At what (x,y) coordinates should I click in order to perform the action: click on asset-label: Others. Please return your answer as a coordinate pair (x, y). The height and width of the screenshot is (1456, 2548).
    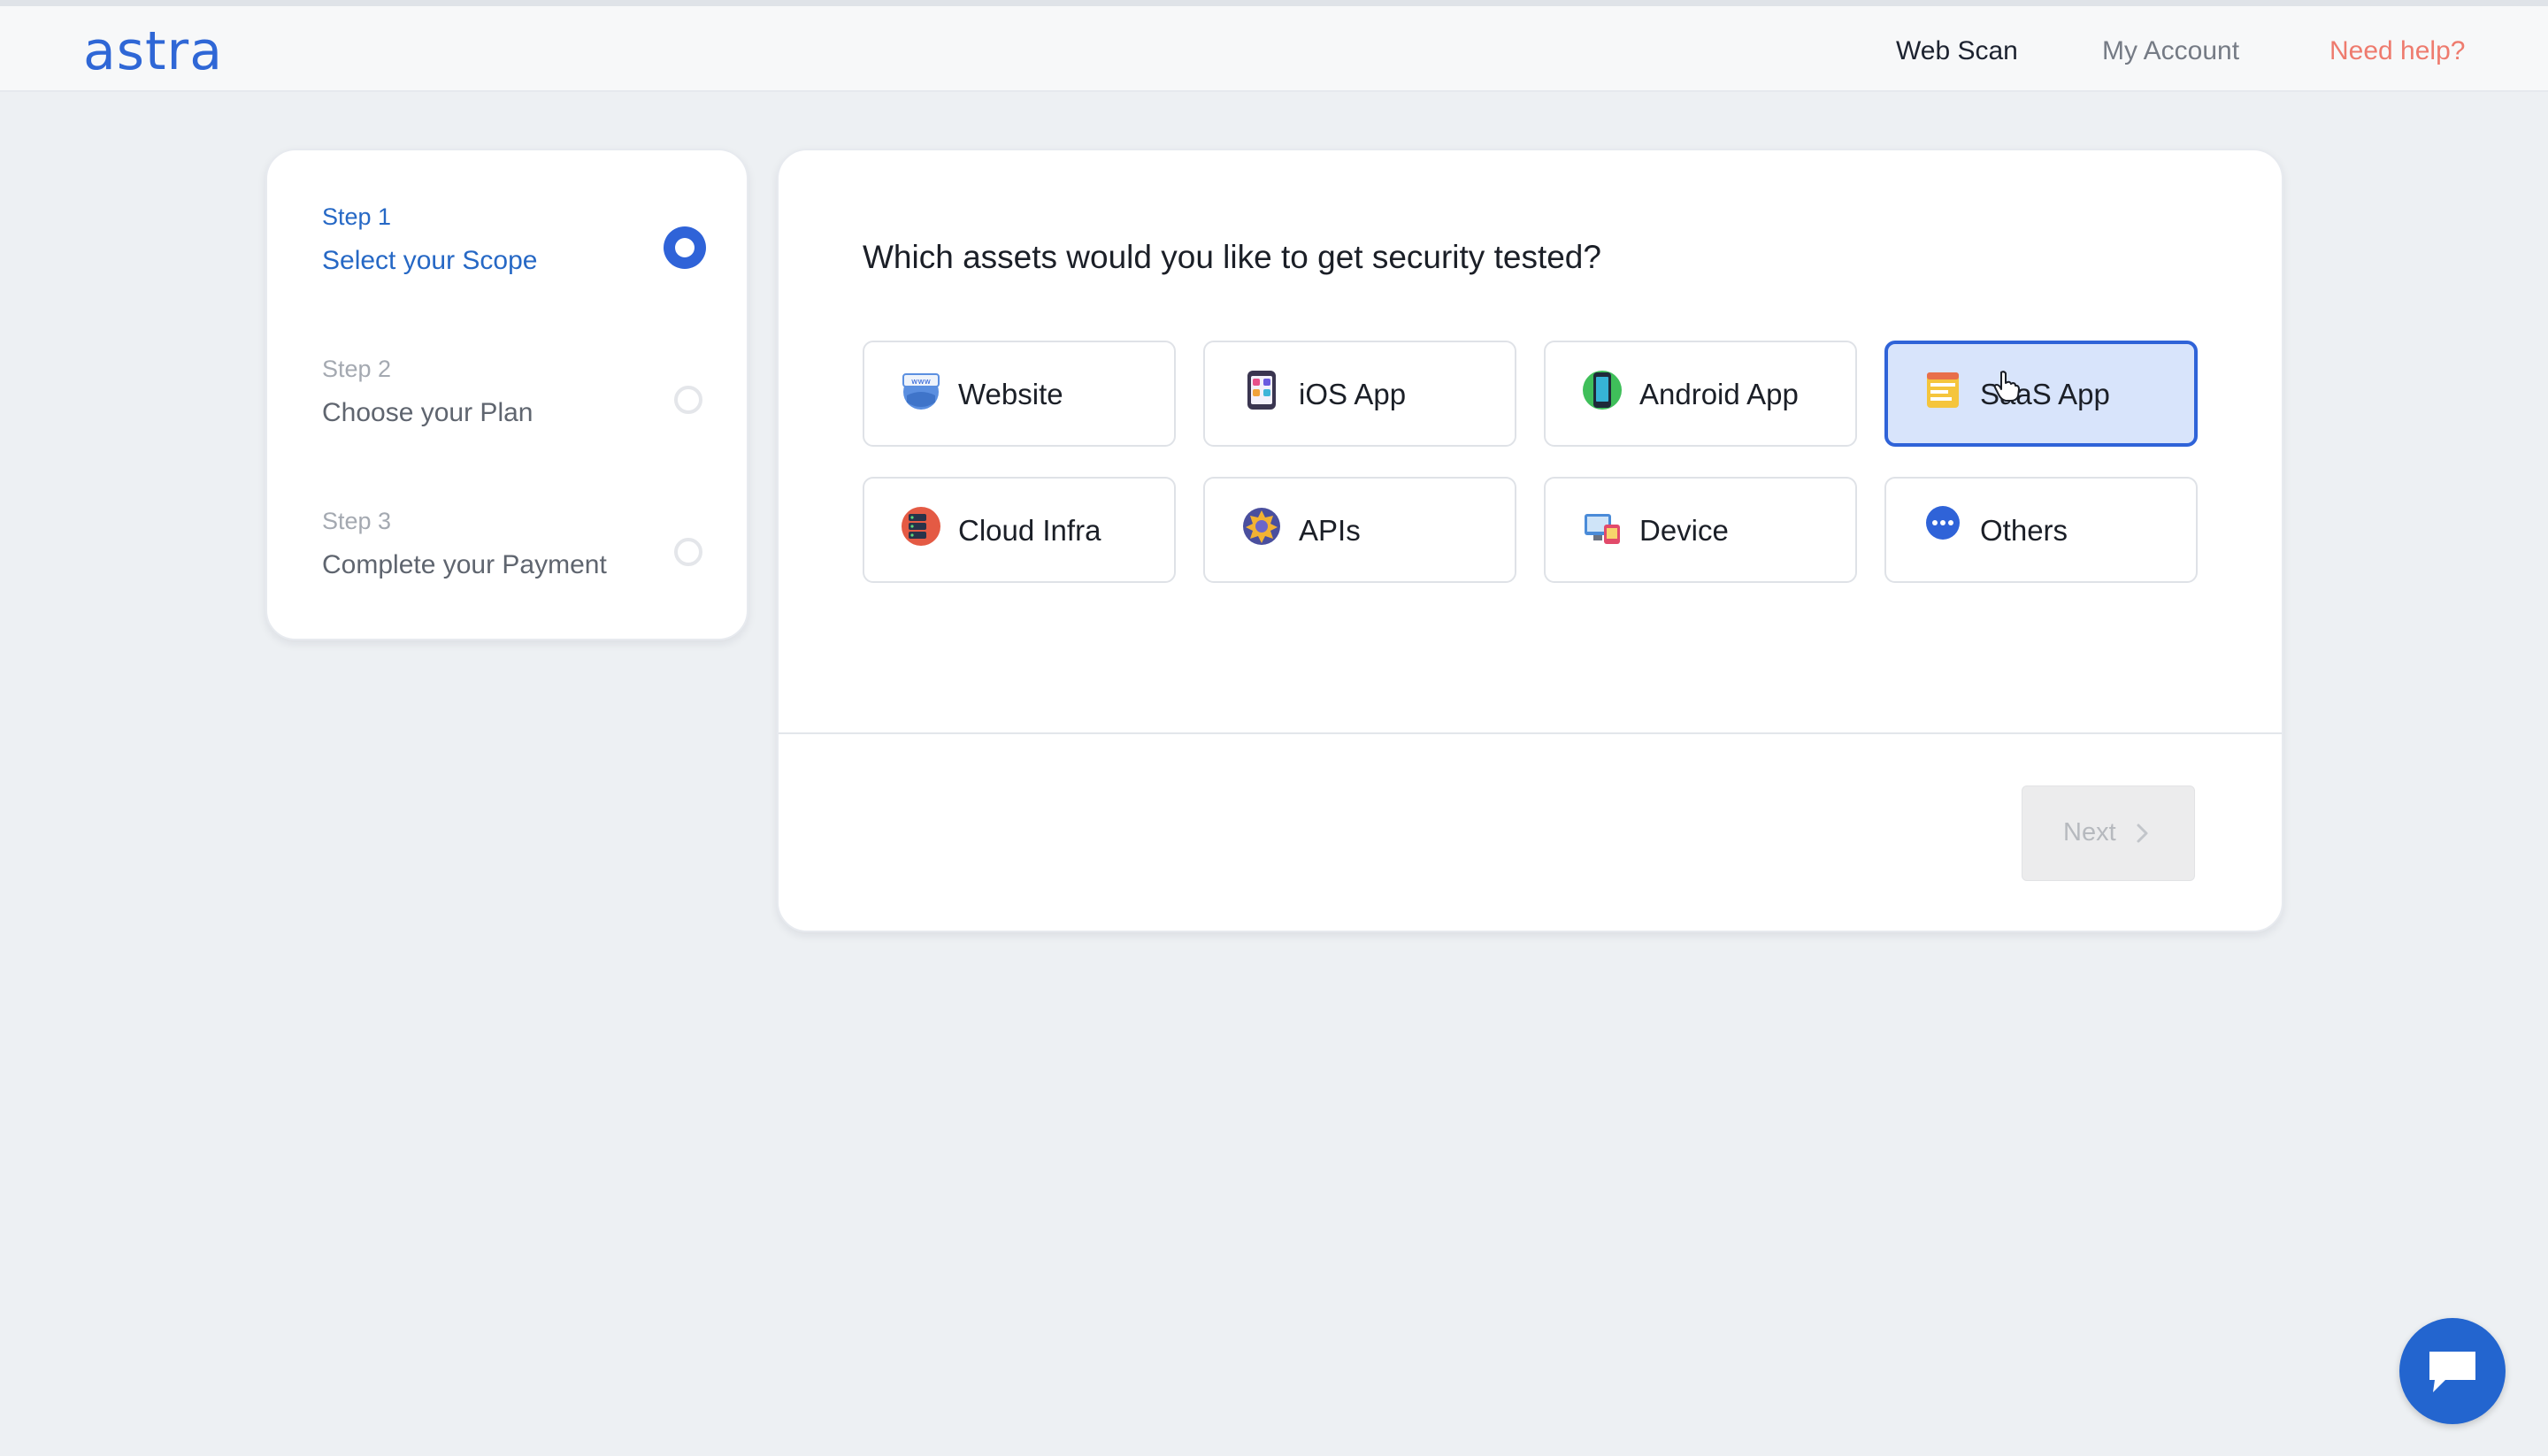
    Looking at the image, I should click on (2024, 530).